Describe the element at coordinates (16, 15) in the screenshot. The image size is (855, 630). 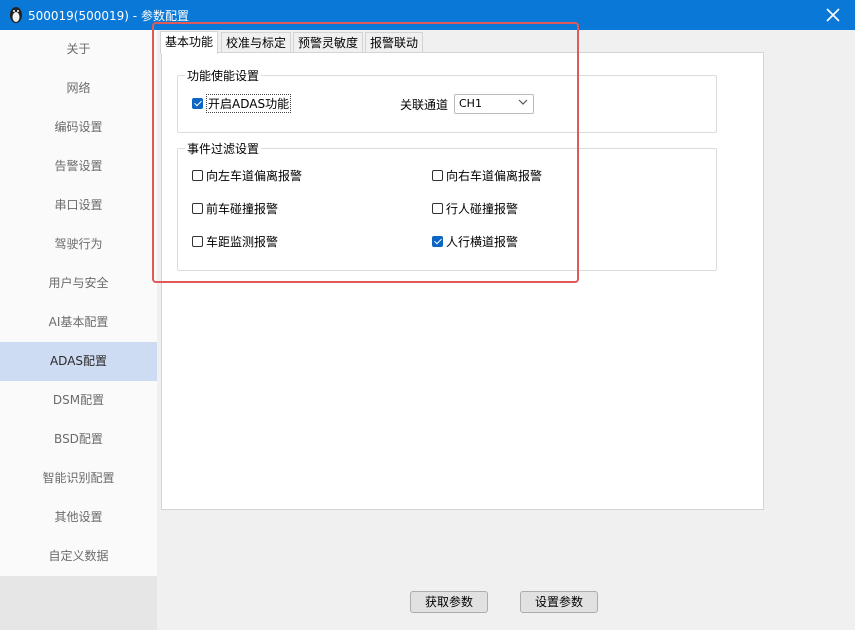
I see `app-icon` at that location.